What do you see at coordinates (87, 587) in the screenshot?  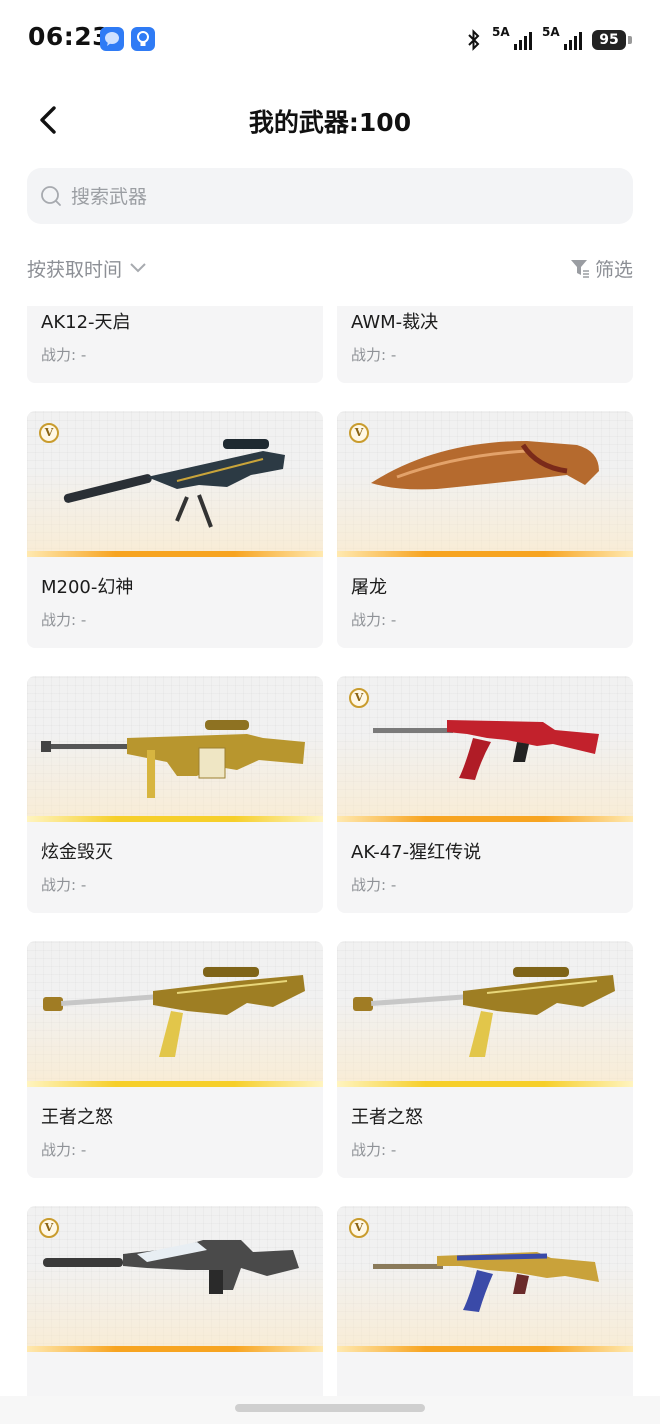 I see `weapon-name: M200-幻神` at bounding box center [87, 587].